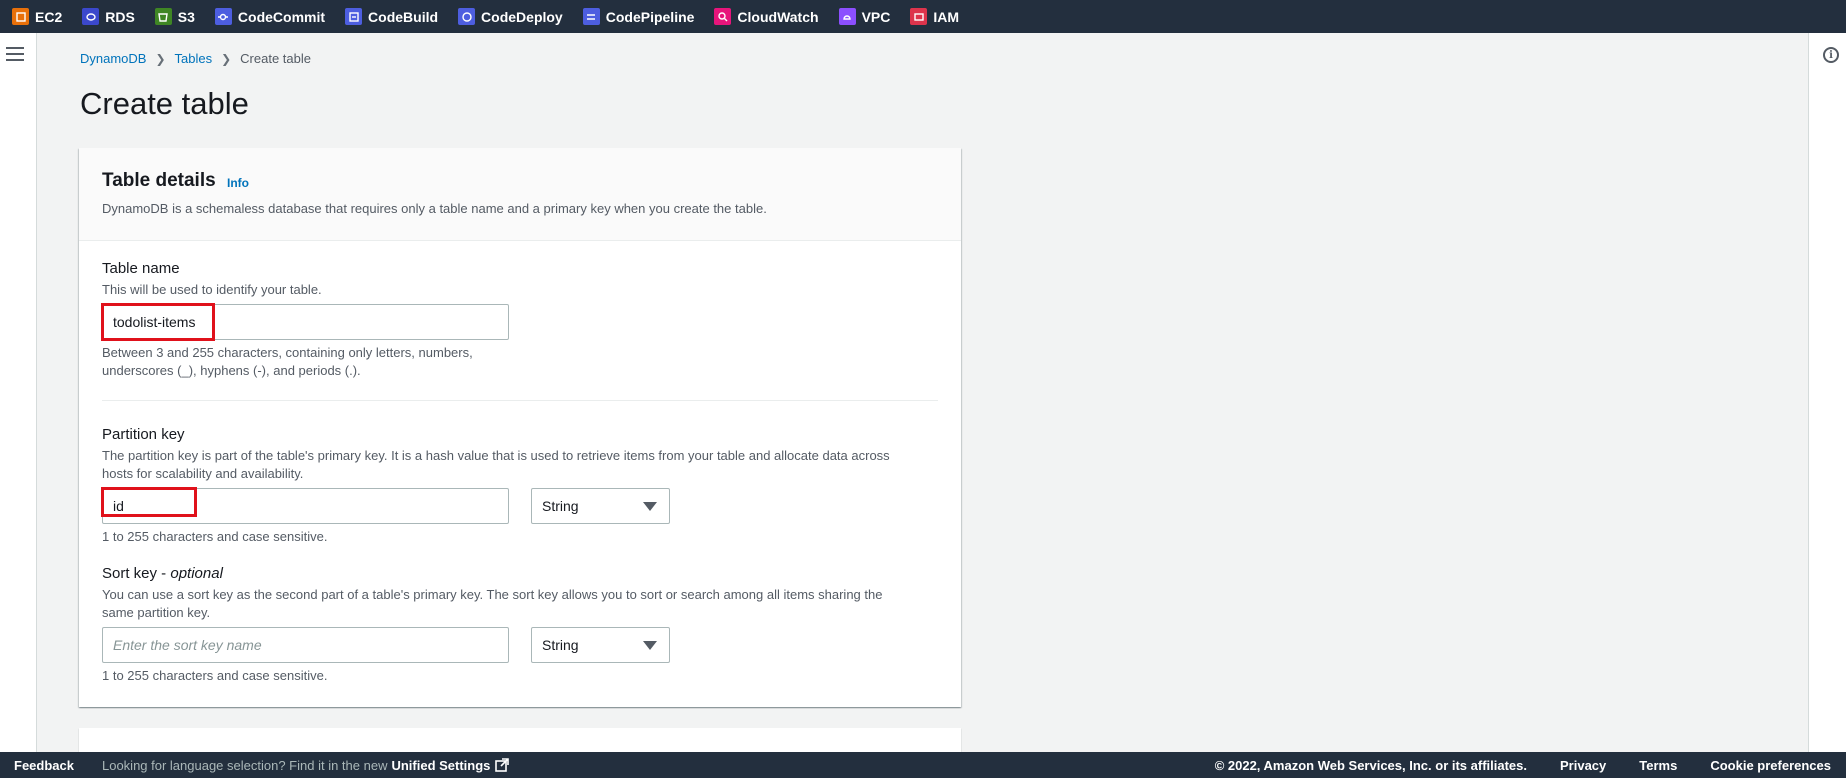  Describe the element at coordinates (778, 16) in the screenshot. I see `service-cloudwatch-label: CloudWatch` at that location.